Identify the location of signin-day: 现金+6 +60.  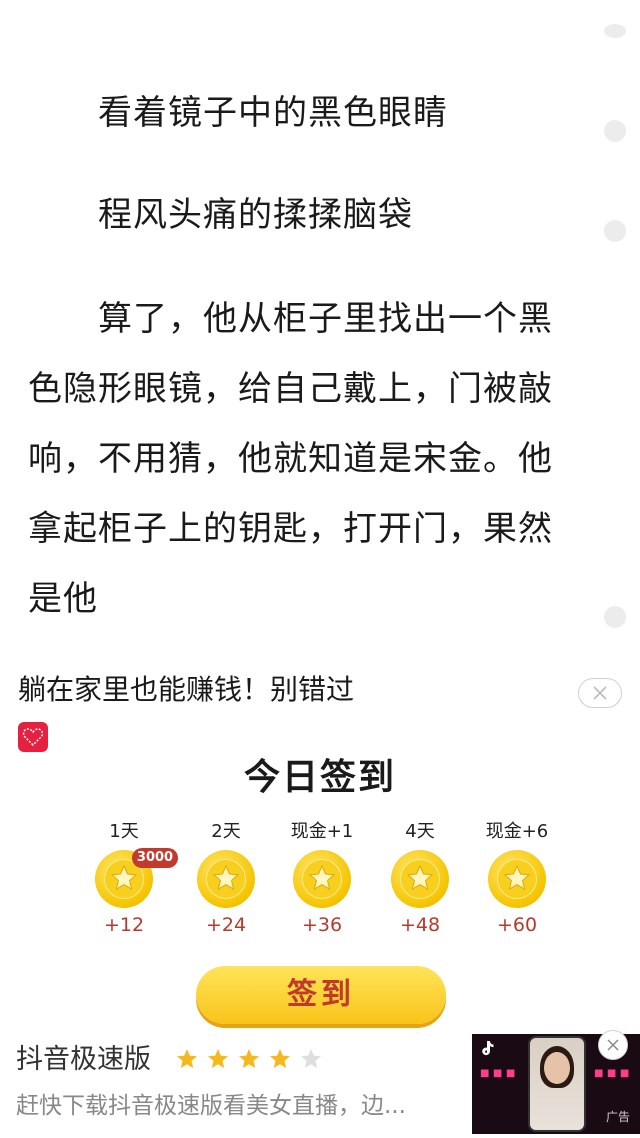
(517, 879).